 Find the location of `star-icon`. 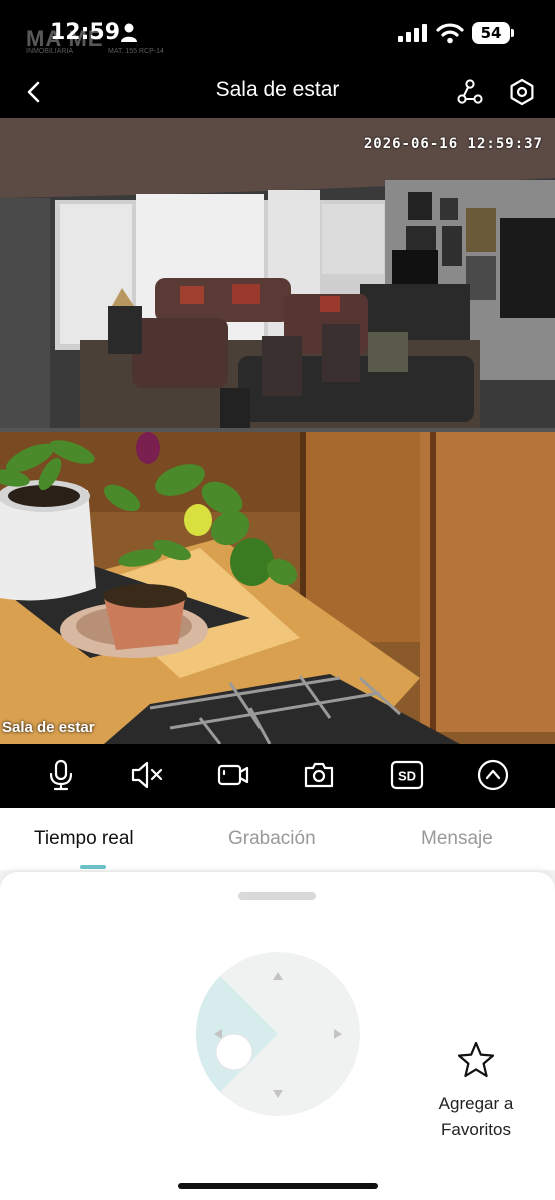

star-icon is located at coordinates (476, 1059).